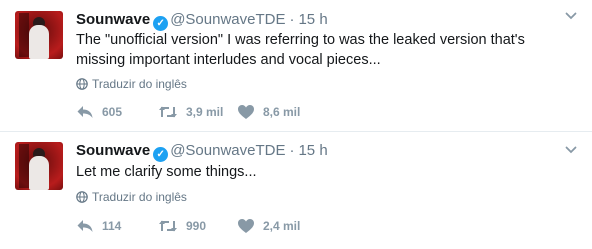 The image size is (592, 249). What do you see at coordinates (112, 112) in the screenshot?
I see `reply-count: 605` at bounding box center [112, 112].